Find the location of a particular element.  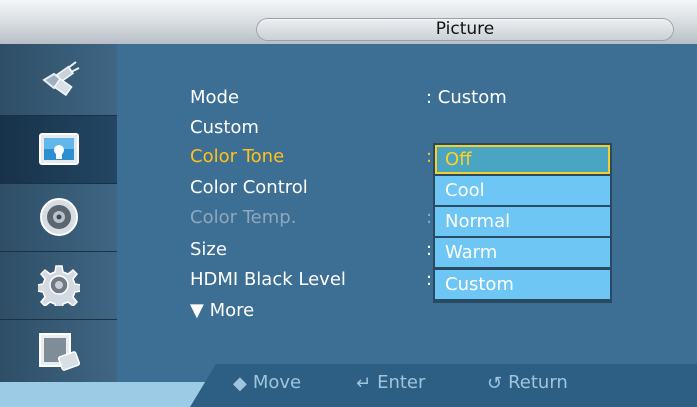

footer-enter: ↵ Enter is located at coordinates (390, 383).